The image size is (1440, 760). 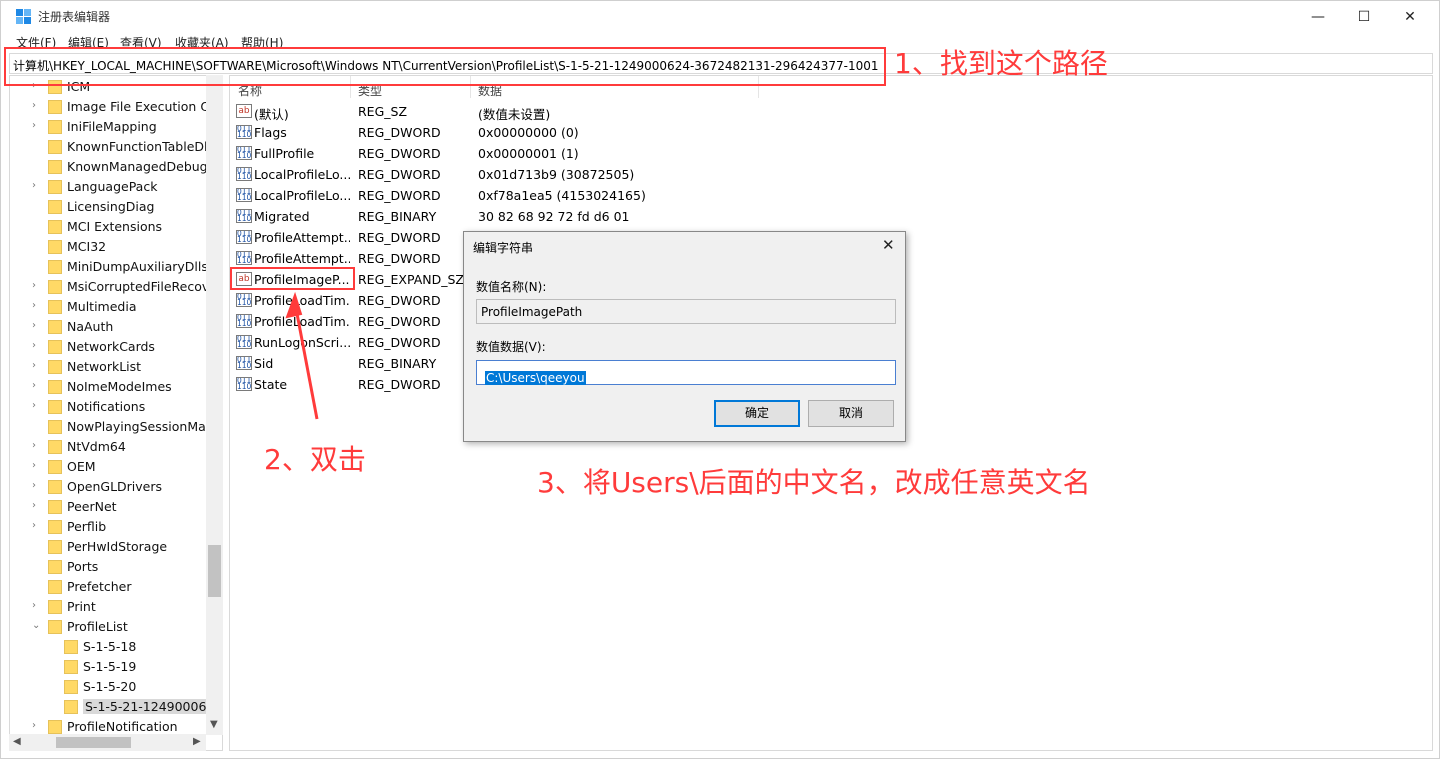 I want to click on dialog-title: 编辑字符串, so click(x=503, y=248).